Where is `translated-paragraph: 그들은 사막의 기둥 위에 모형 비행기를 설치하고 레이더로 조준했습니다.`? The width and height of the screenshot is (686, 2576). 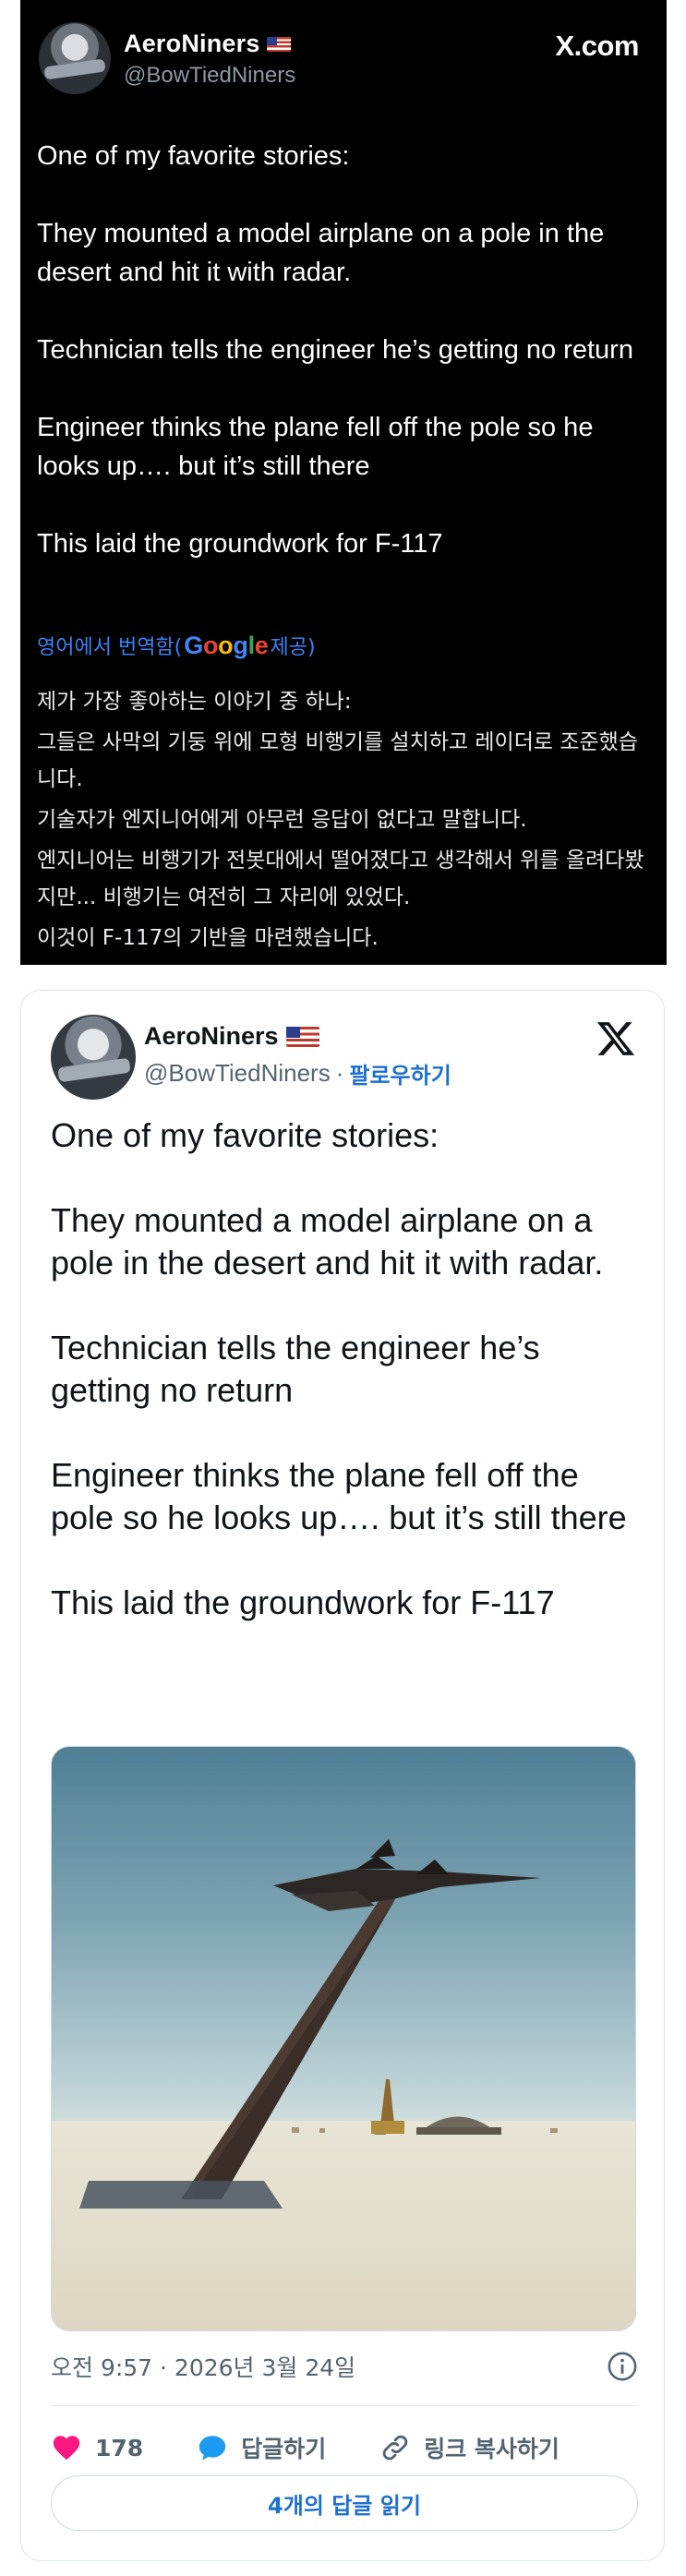 translated-paragraph: 그들은 사막의 기둥 위에 모형 비행기를 설치하고 레이더로 조준했습니다. is located at coordinates (337, 760).